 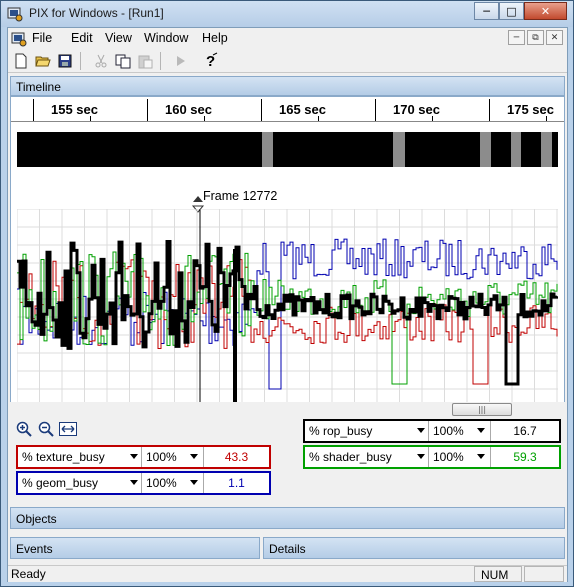 I want to click on pix-app-icon, so click(x=15, y=14).